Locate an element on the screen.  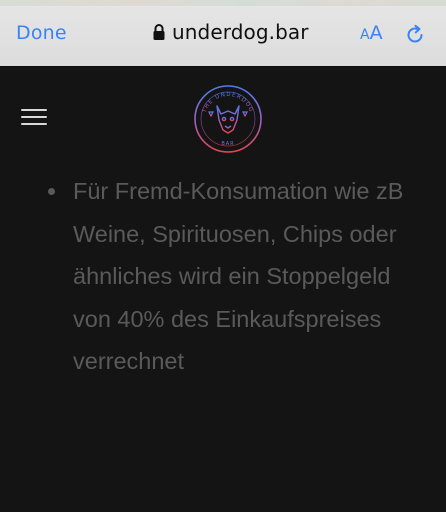
menu-icon is located at coordinates (34, 118).